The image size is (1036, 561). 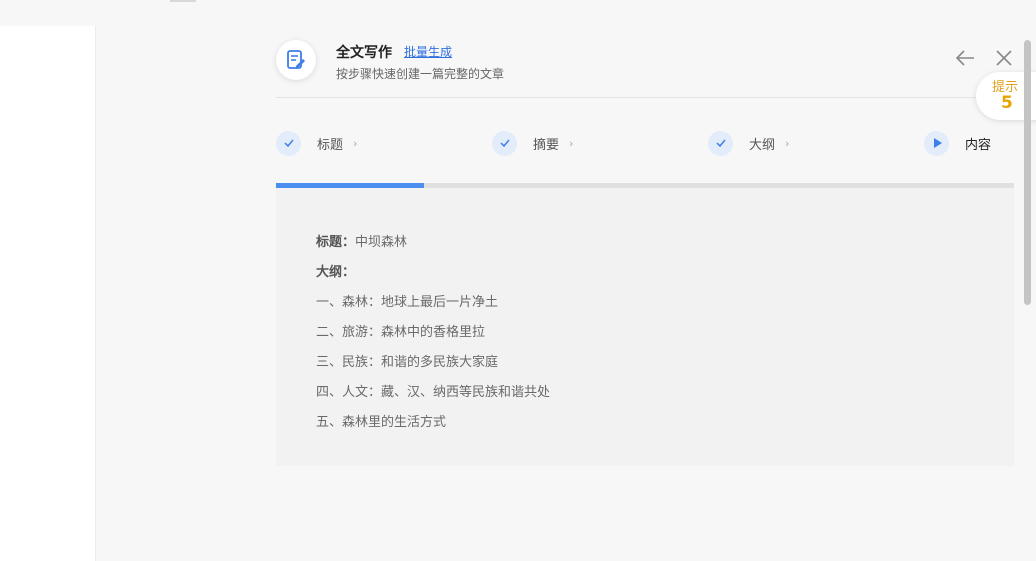 What do you see at coordinates (296, 60) in the screenshot?
I see `edit-document-icon` at bounding box center [296, 60].